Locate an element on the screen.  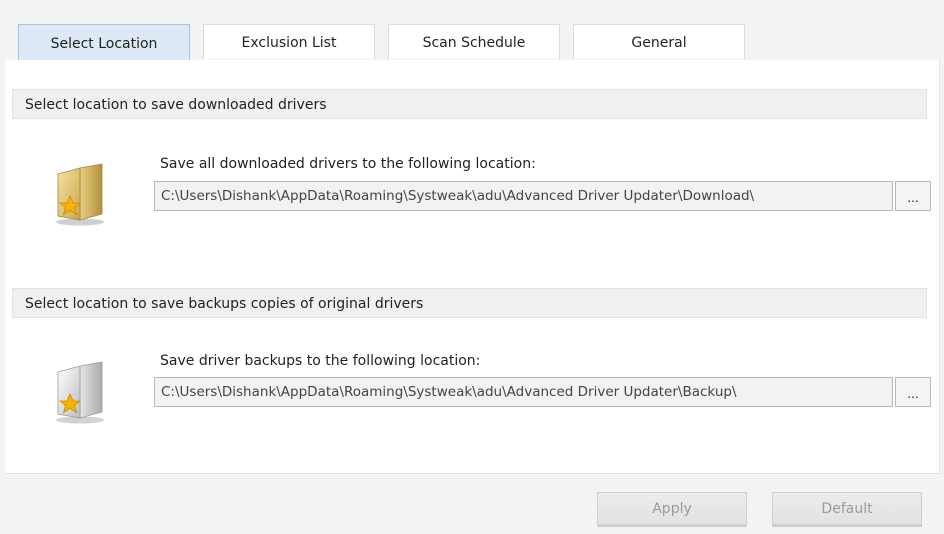
tab-select-location: Select Location is located at coordinates (104, 42).